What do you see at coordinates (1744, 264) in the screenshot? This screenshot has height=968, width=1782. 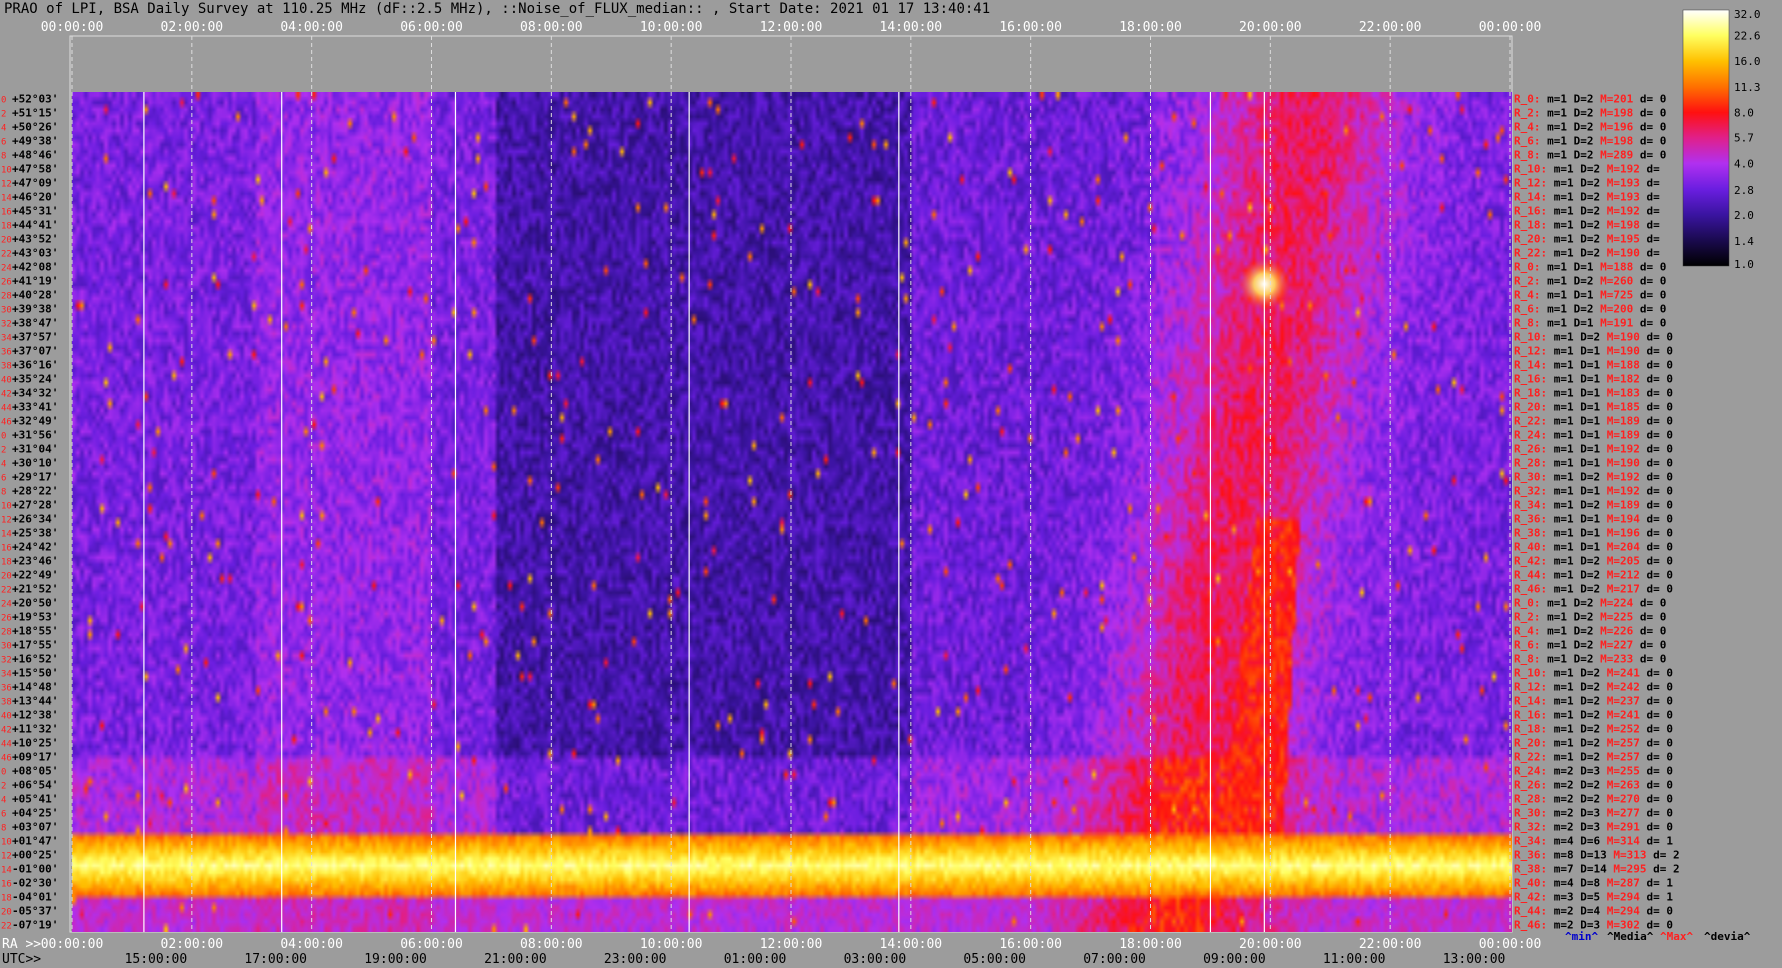 I see `colorbar-tick: 1.0` at bounding box center [1744, 264].